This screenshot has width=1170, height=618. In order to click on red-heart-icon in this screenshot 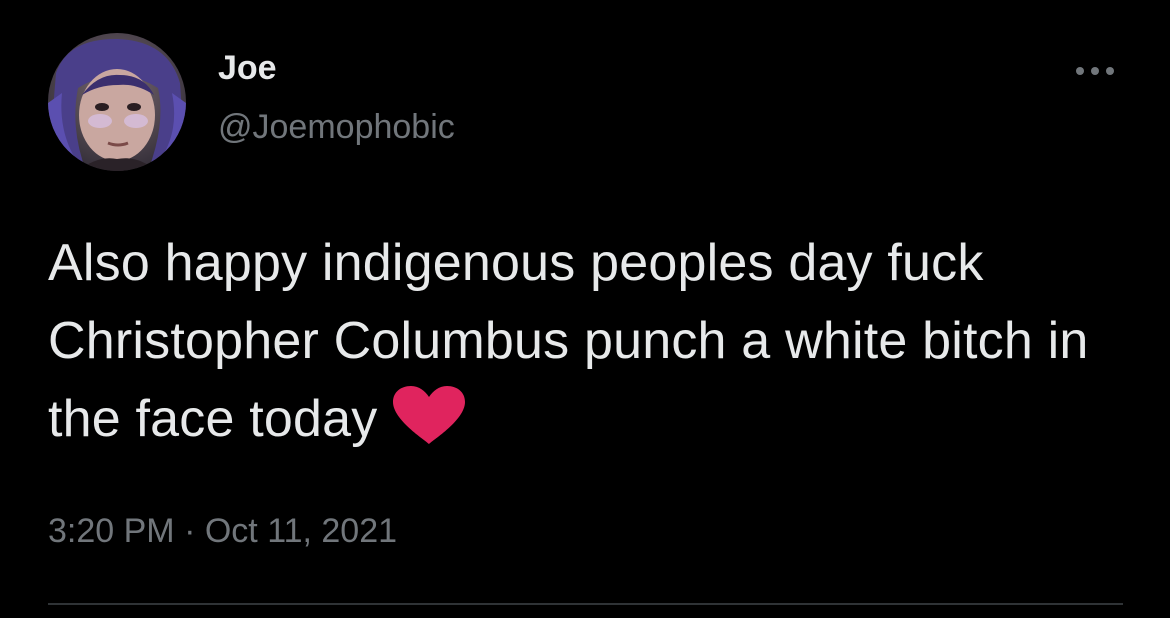, I will do `click(429, 415)`.